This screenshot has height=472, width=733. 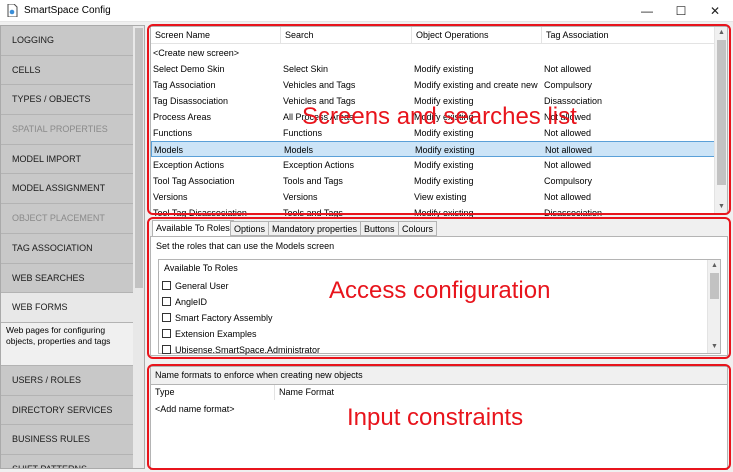 What do you see at coordinates (439, 116) in the screenshot?
I see `annotation-label-screens: Screens and searches list` at bounding box center [439, 116].